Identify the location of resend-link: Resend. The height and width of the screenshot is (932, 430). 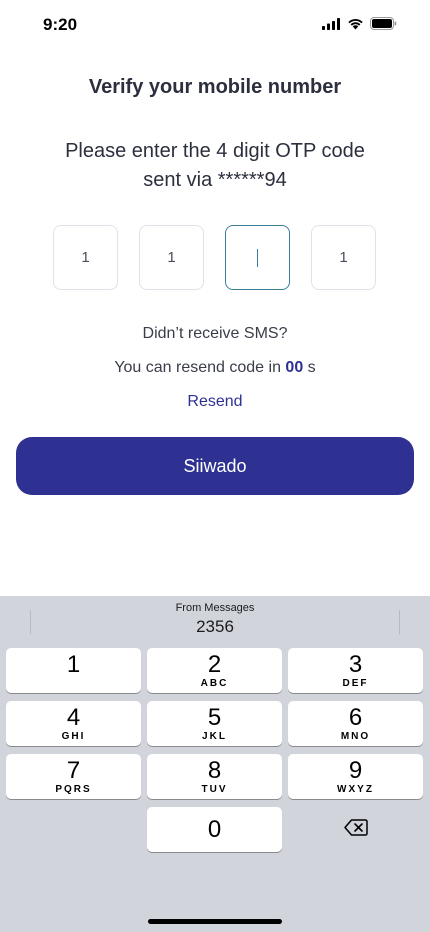
(215, 402).